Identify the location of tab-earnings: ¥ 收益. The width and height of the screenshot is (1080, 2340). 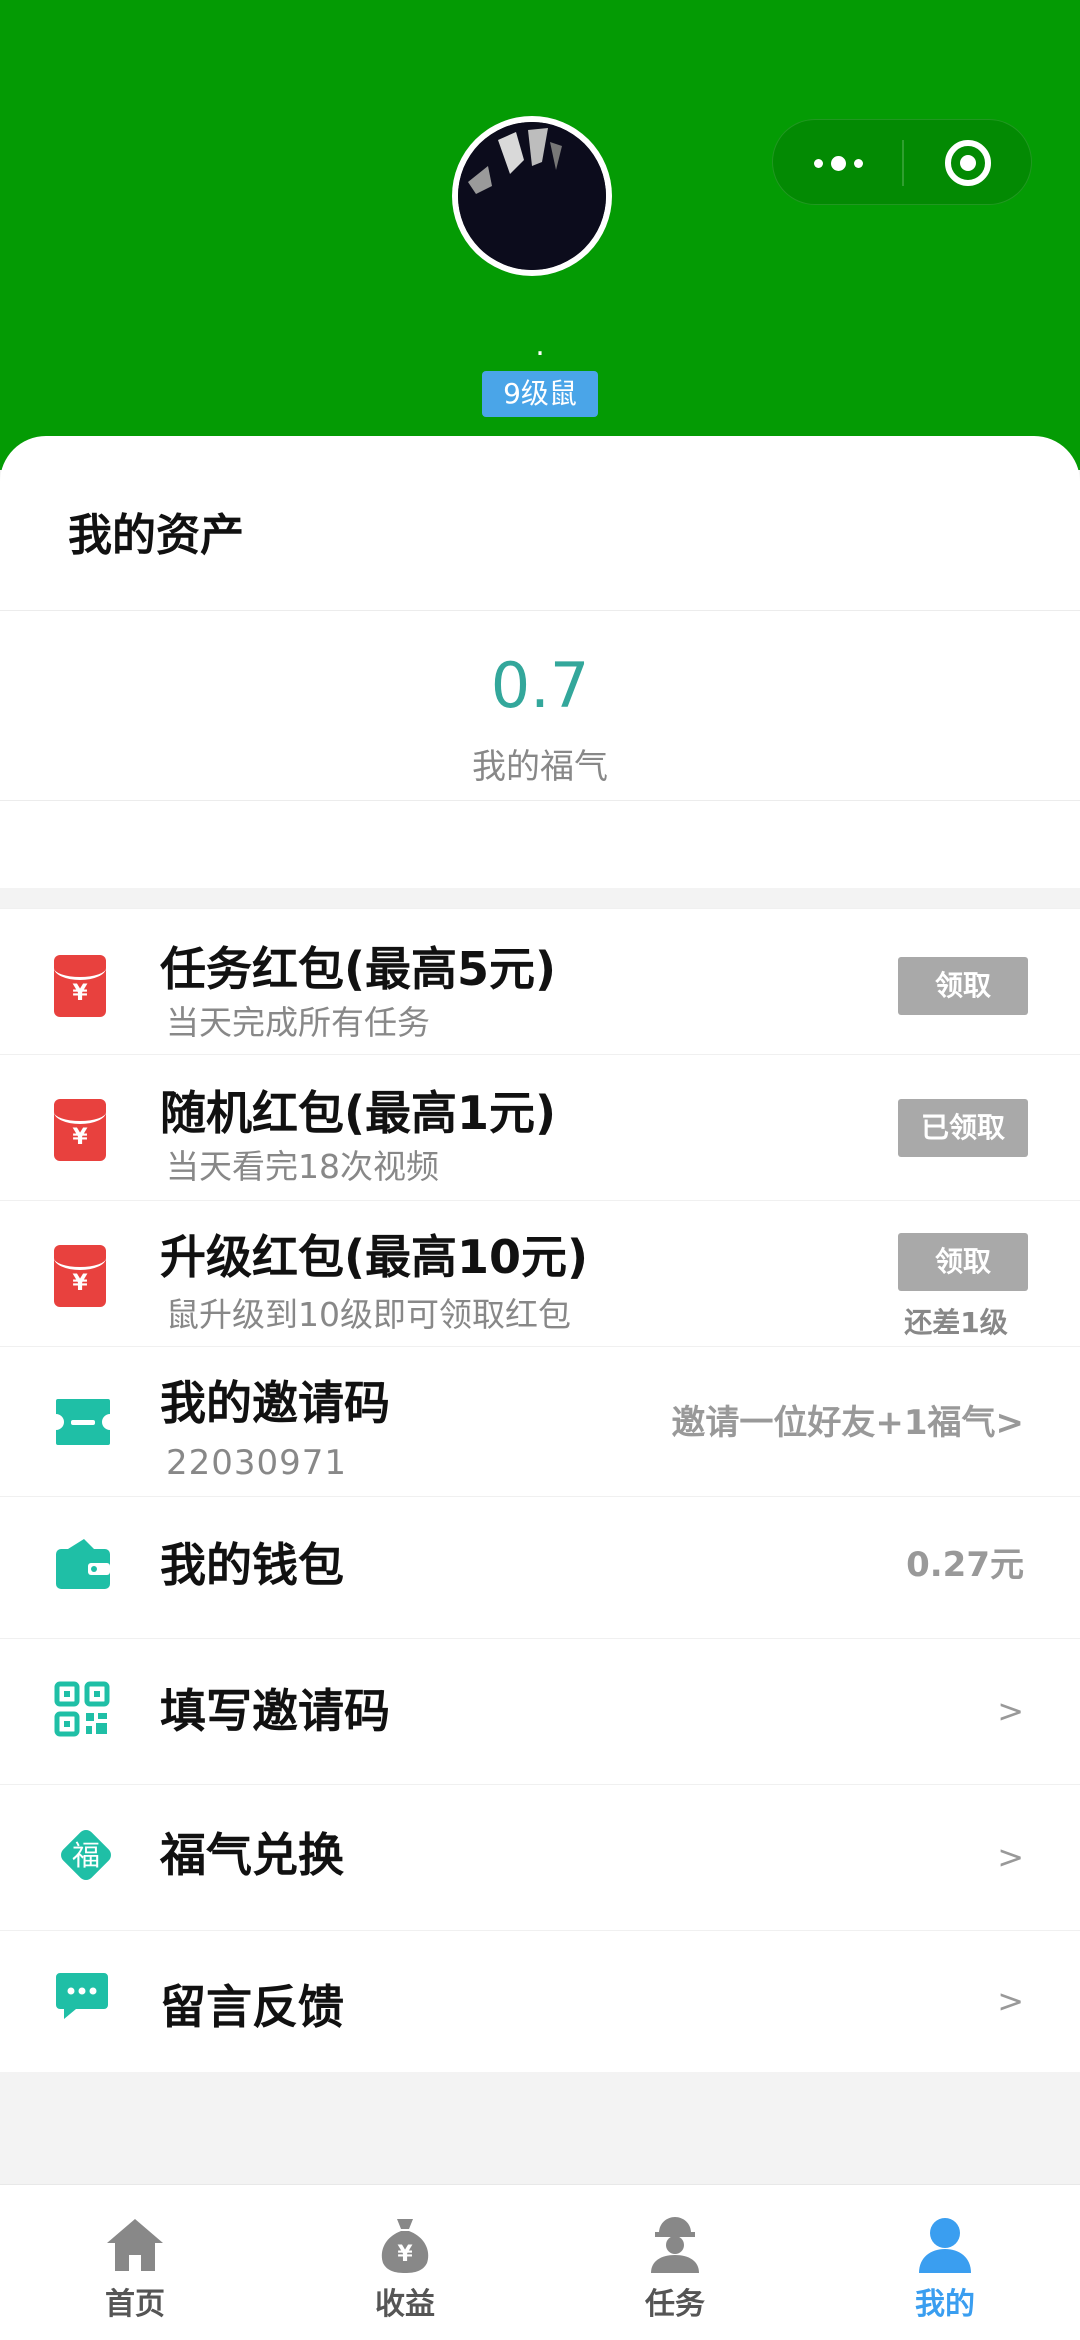
(405, 2262).